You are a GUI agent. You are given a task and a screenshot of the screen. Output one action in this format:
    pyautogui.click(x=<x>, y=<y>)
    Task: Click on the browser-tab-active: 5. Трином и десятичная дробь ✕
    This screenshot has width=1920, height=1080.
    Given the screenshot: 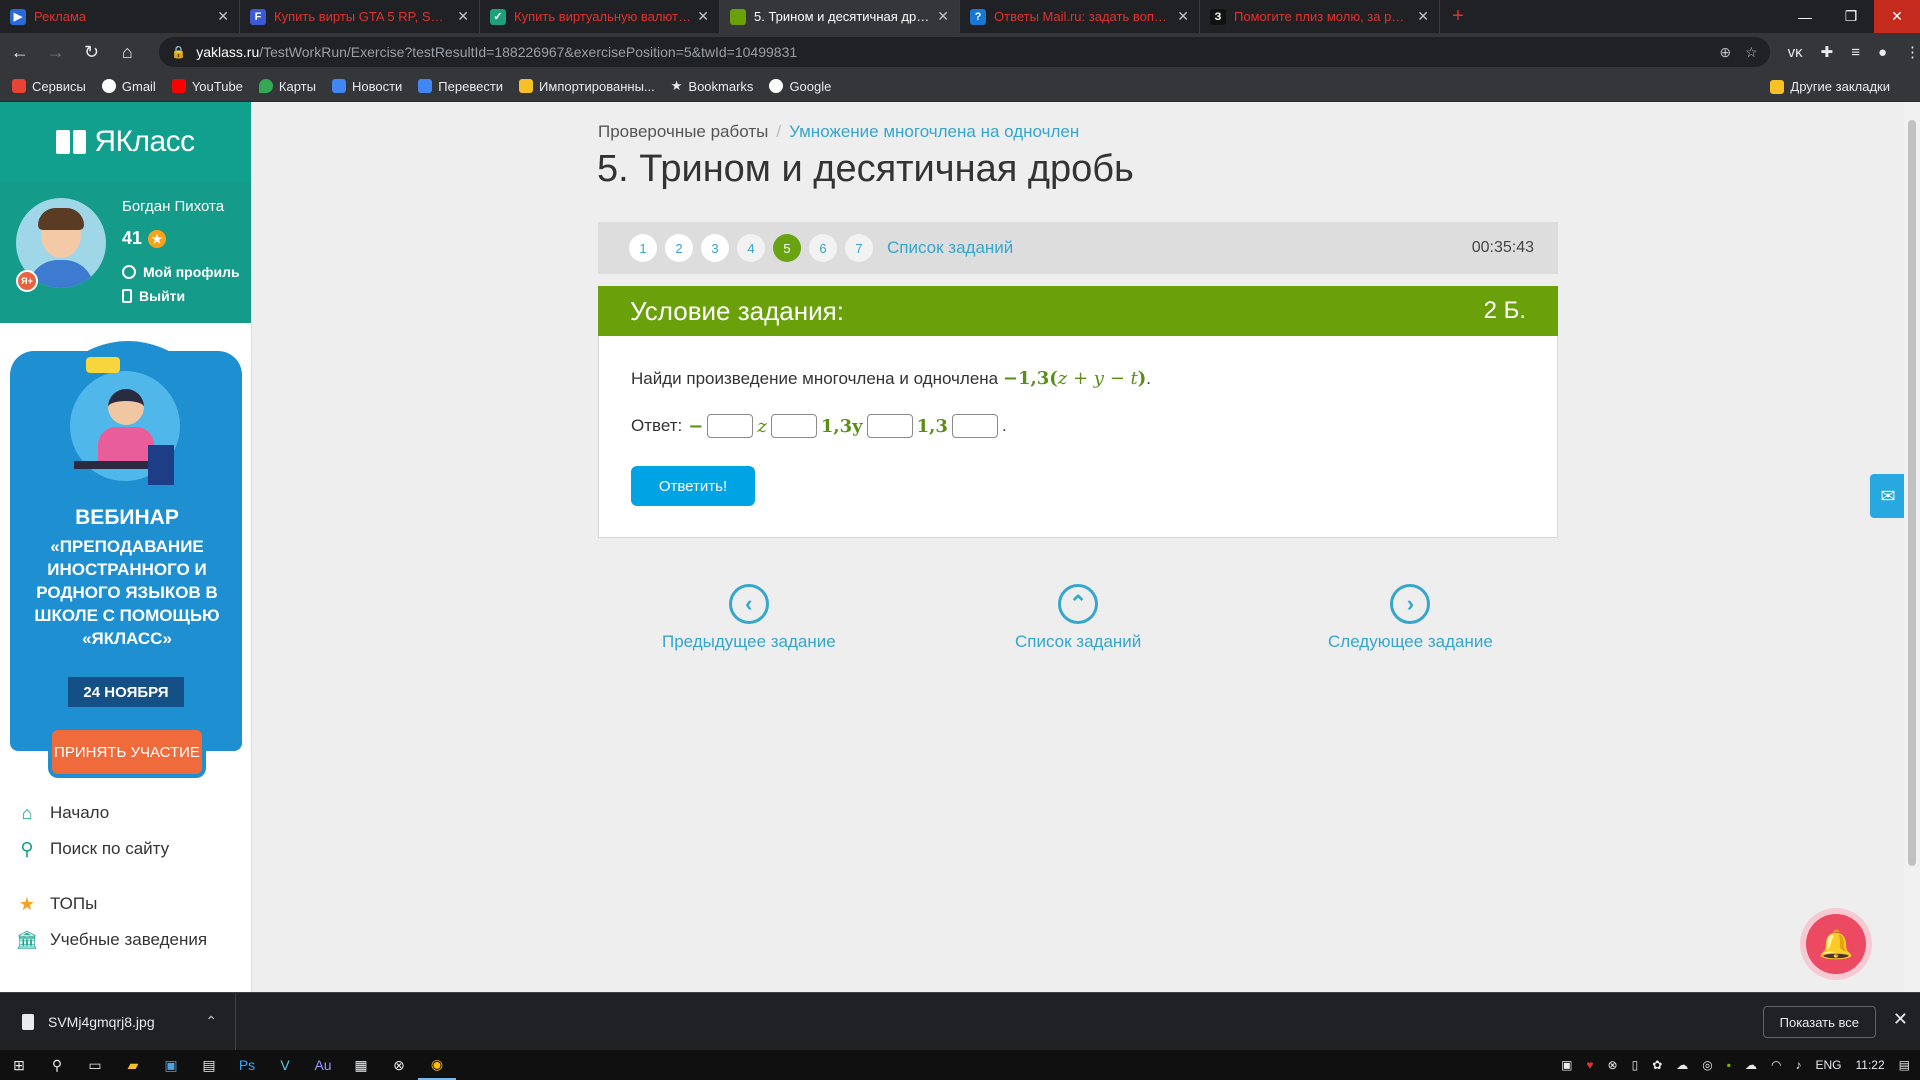 What is the action you would take?
    pyautogui.click(x=840, y=16)
    